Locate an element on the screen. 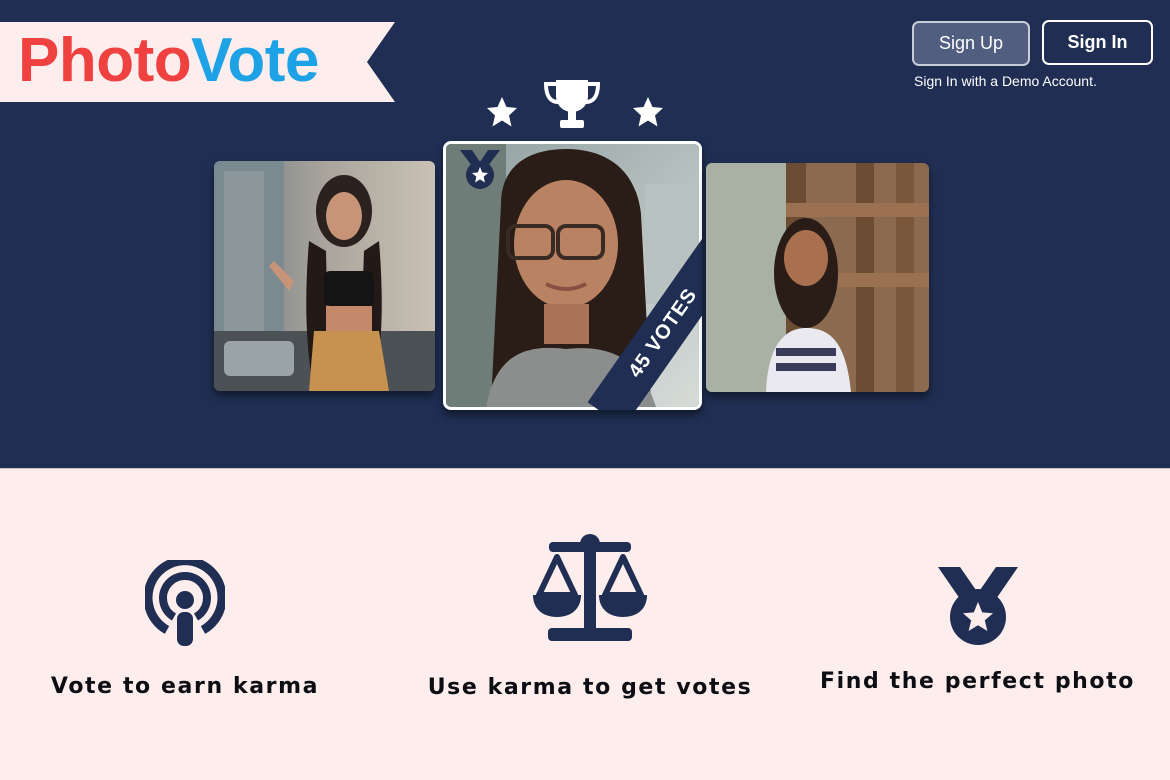  feature-find-the-perfect-photo: Find the perfect photo is located at coordinates (977, 629).